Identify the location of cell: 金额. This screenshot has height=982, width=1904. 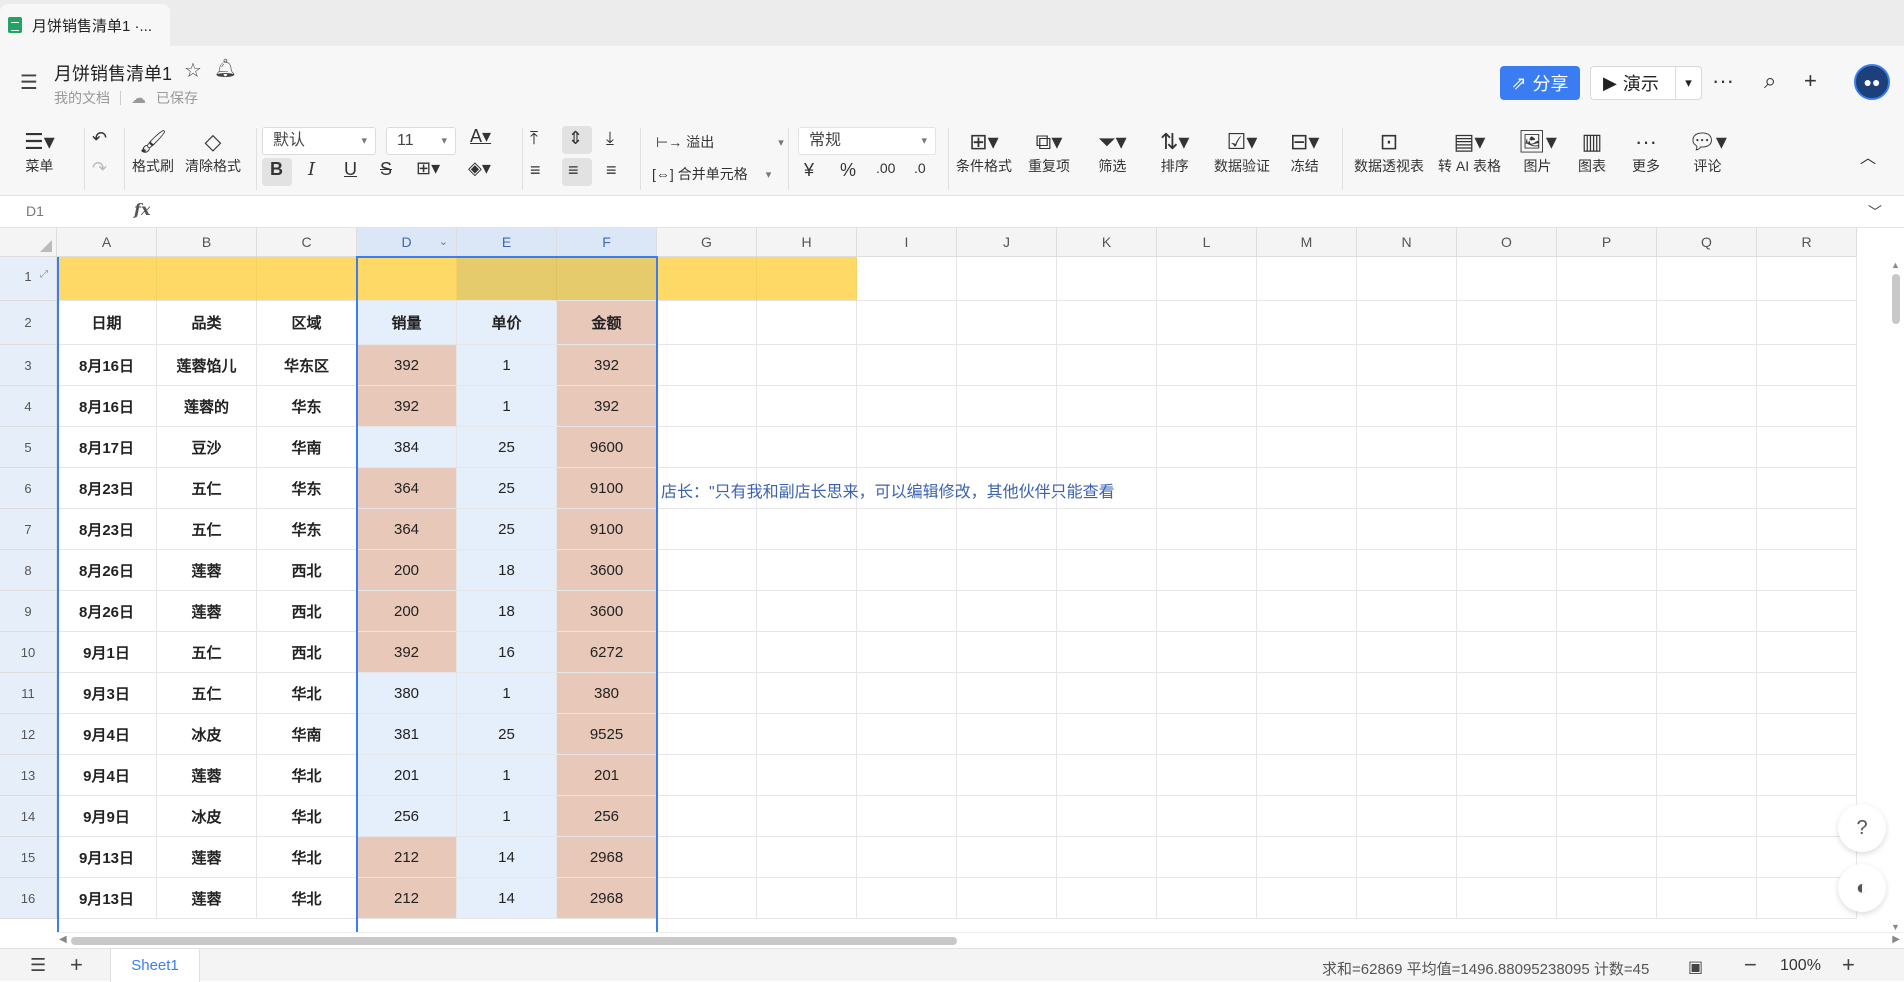
(607, 323).